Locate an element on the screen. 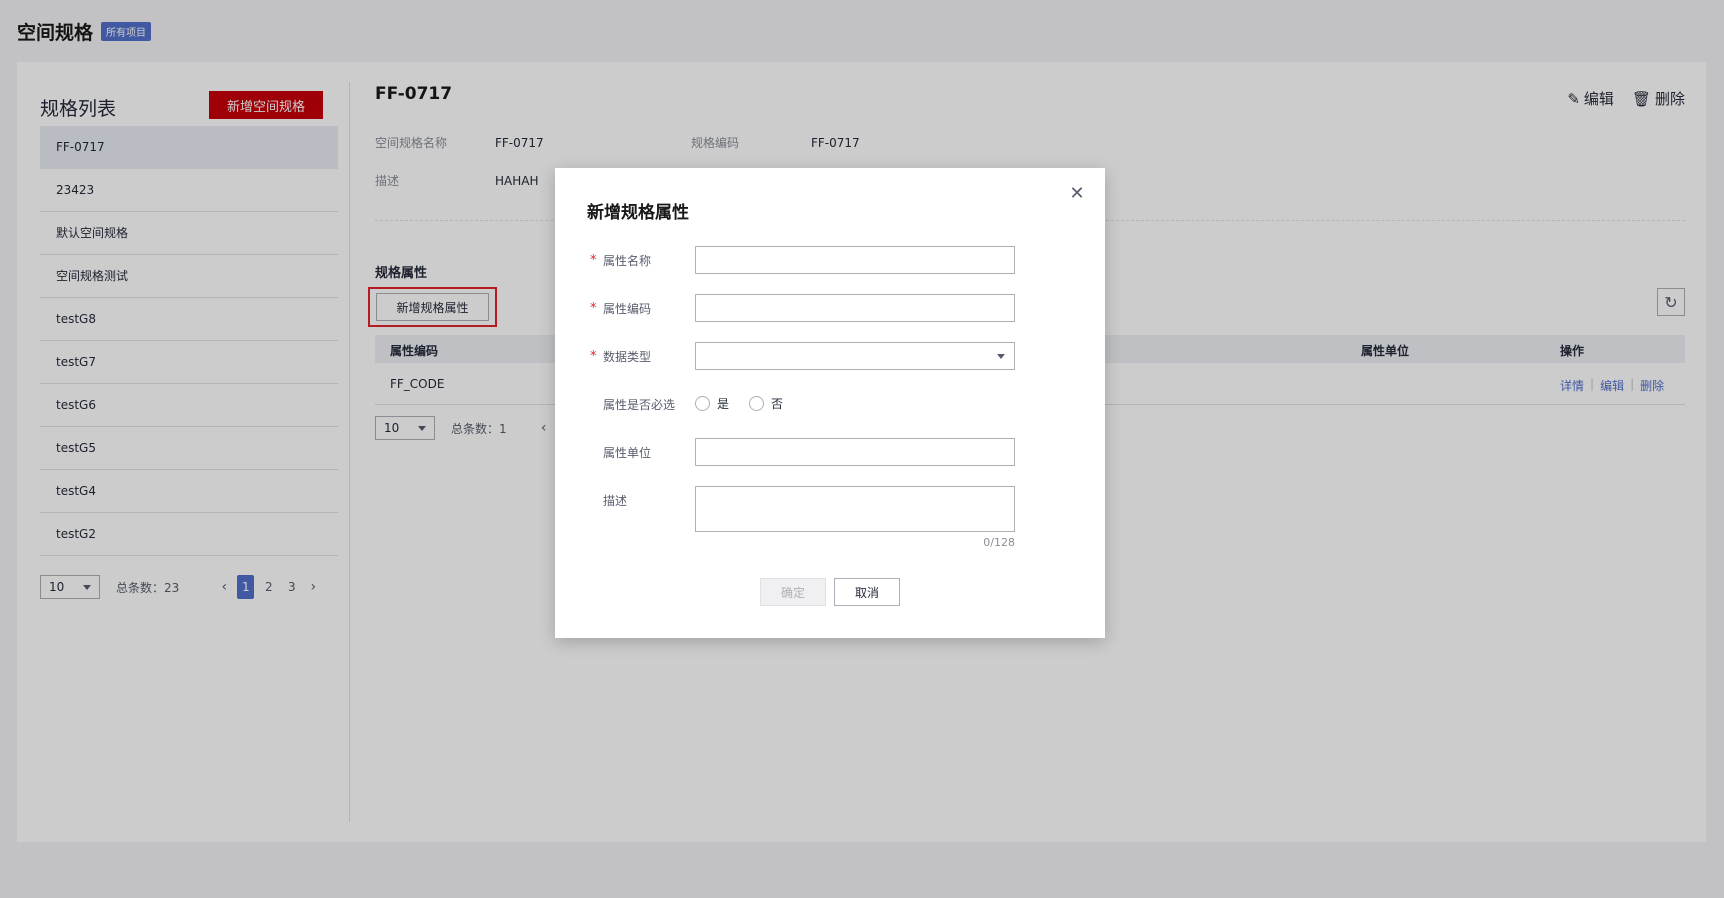  dialog-footer: 确定 取消 is located at coordinates (830, 592).